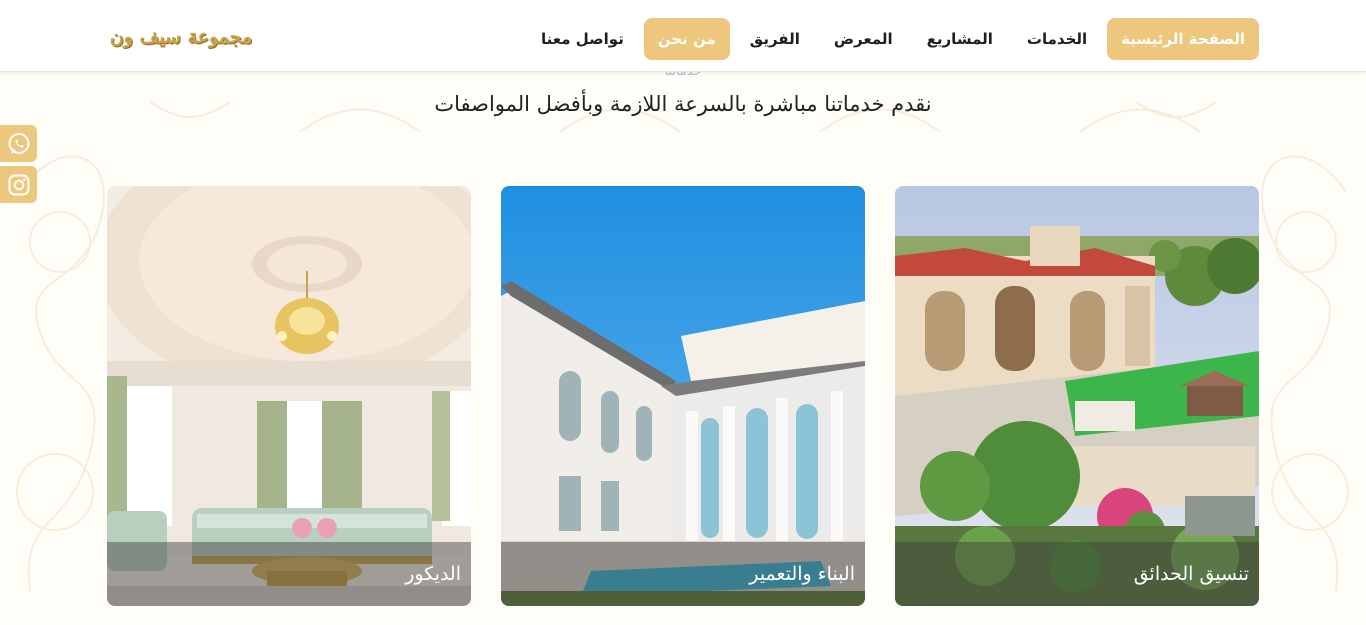 The image size is (1366, 625). What do you see at coordinates (1057, 39) in the screenshot?
I see `nav-item-services: الخدمات` at bounding box center [1057, 39].